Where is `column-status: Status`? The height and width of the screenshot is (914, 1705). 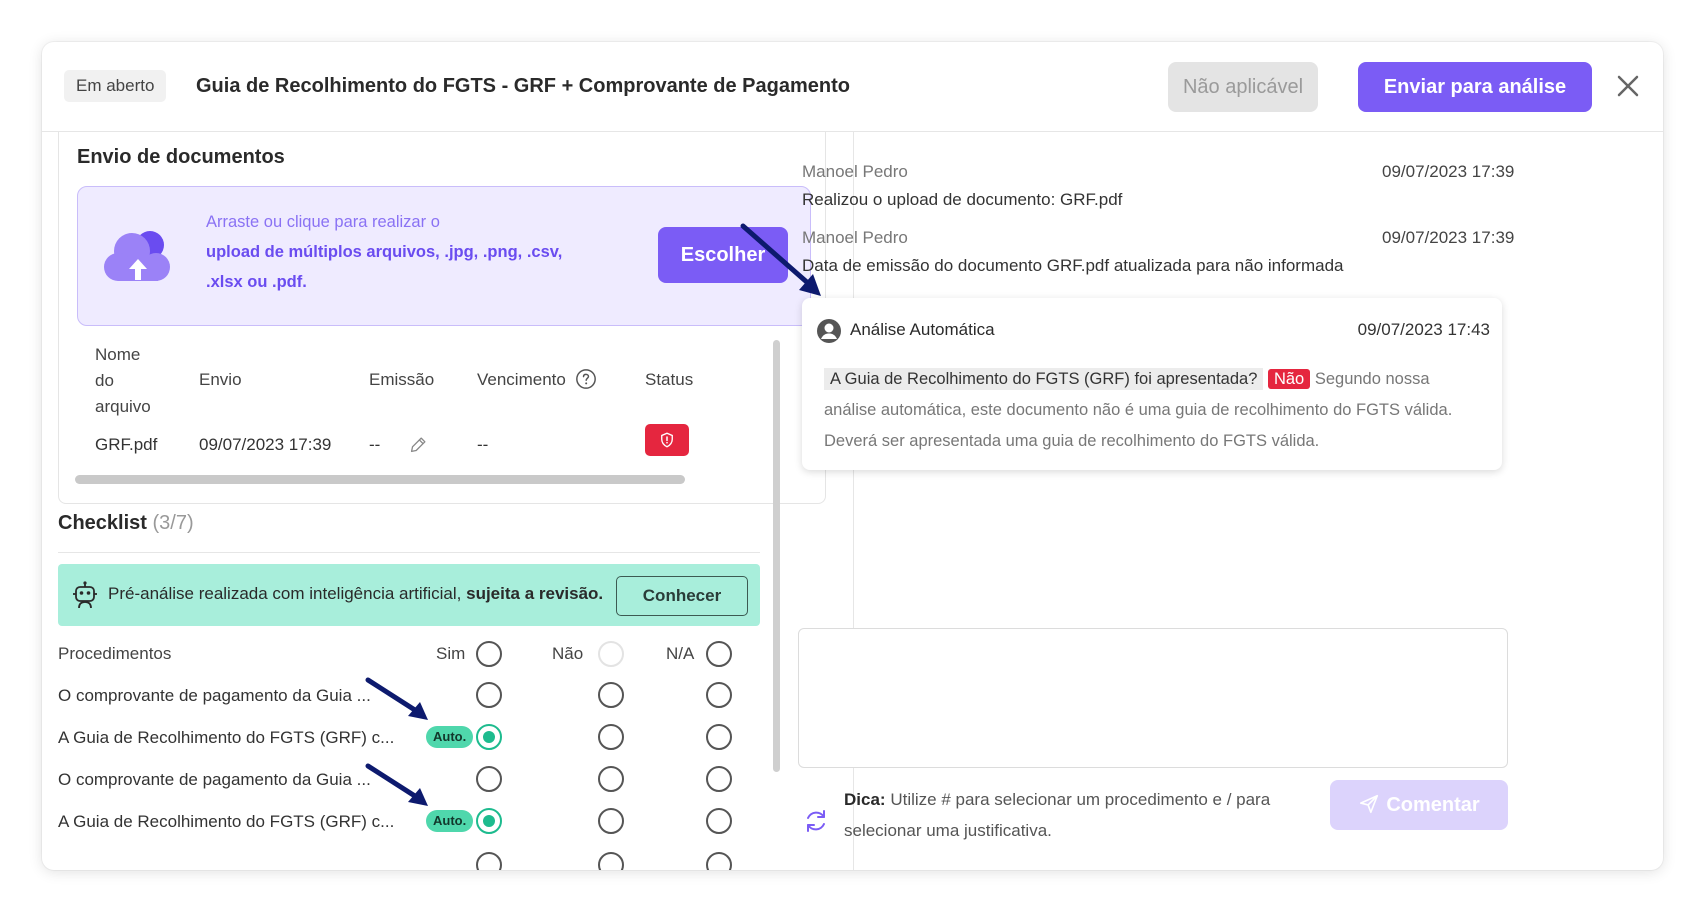
column-status: Status is located at coordinates (669, 379).